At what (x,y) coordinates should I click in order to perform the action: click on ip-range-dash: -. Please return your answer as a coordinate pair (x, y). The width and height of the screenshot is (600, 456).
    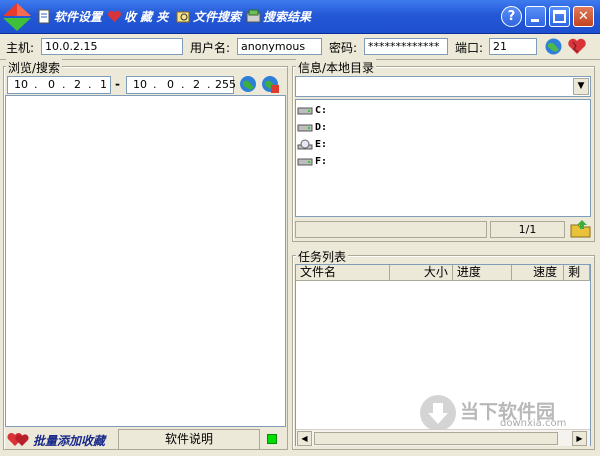
    Looking at the image, I should click on (117, 84).